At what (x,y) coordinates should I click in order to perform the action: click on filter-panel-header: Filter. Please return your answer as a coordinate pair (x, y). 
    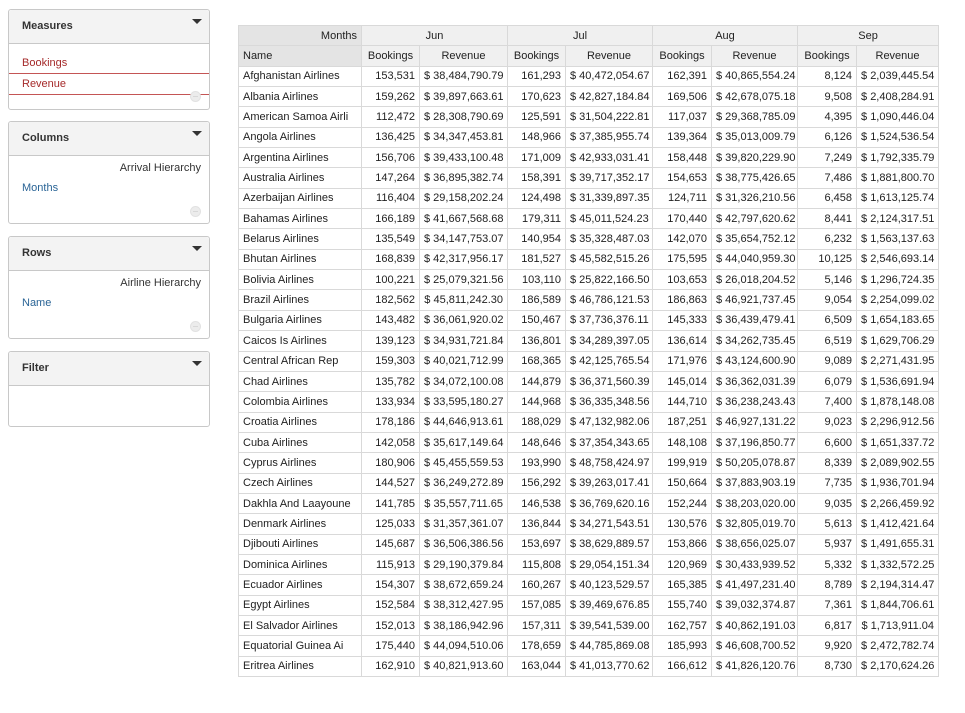
    Looking at the image, I should click on (109, 369).